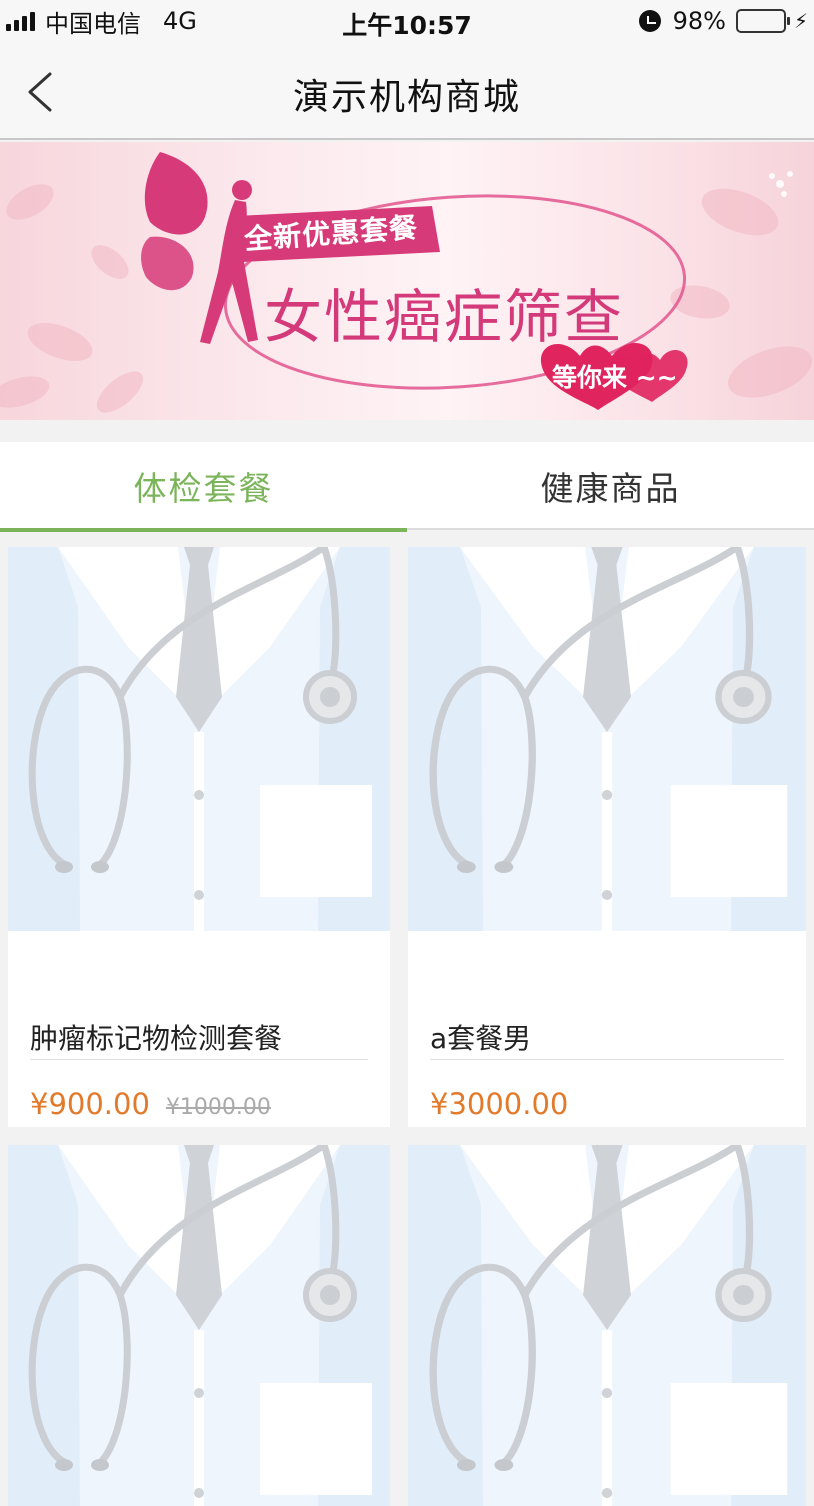 This screenshot has height=1506, width=814. What do you see at coordinates (610, 486) in the screenshot?
I see `tab-health-products: 健康商品` at bounding box center [610, 486].